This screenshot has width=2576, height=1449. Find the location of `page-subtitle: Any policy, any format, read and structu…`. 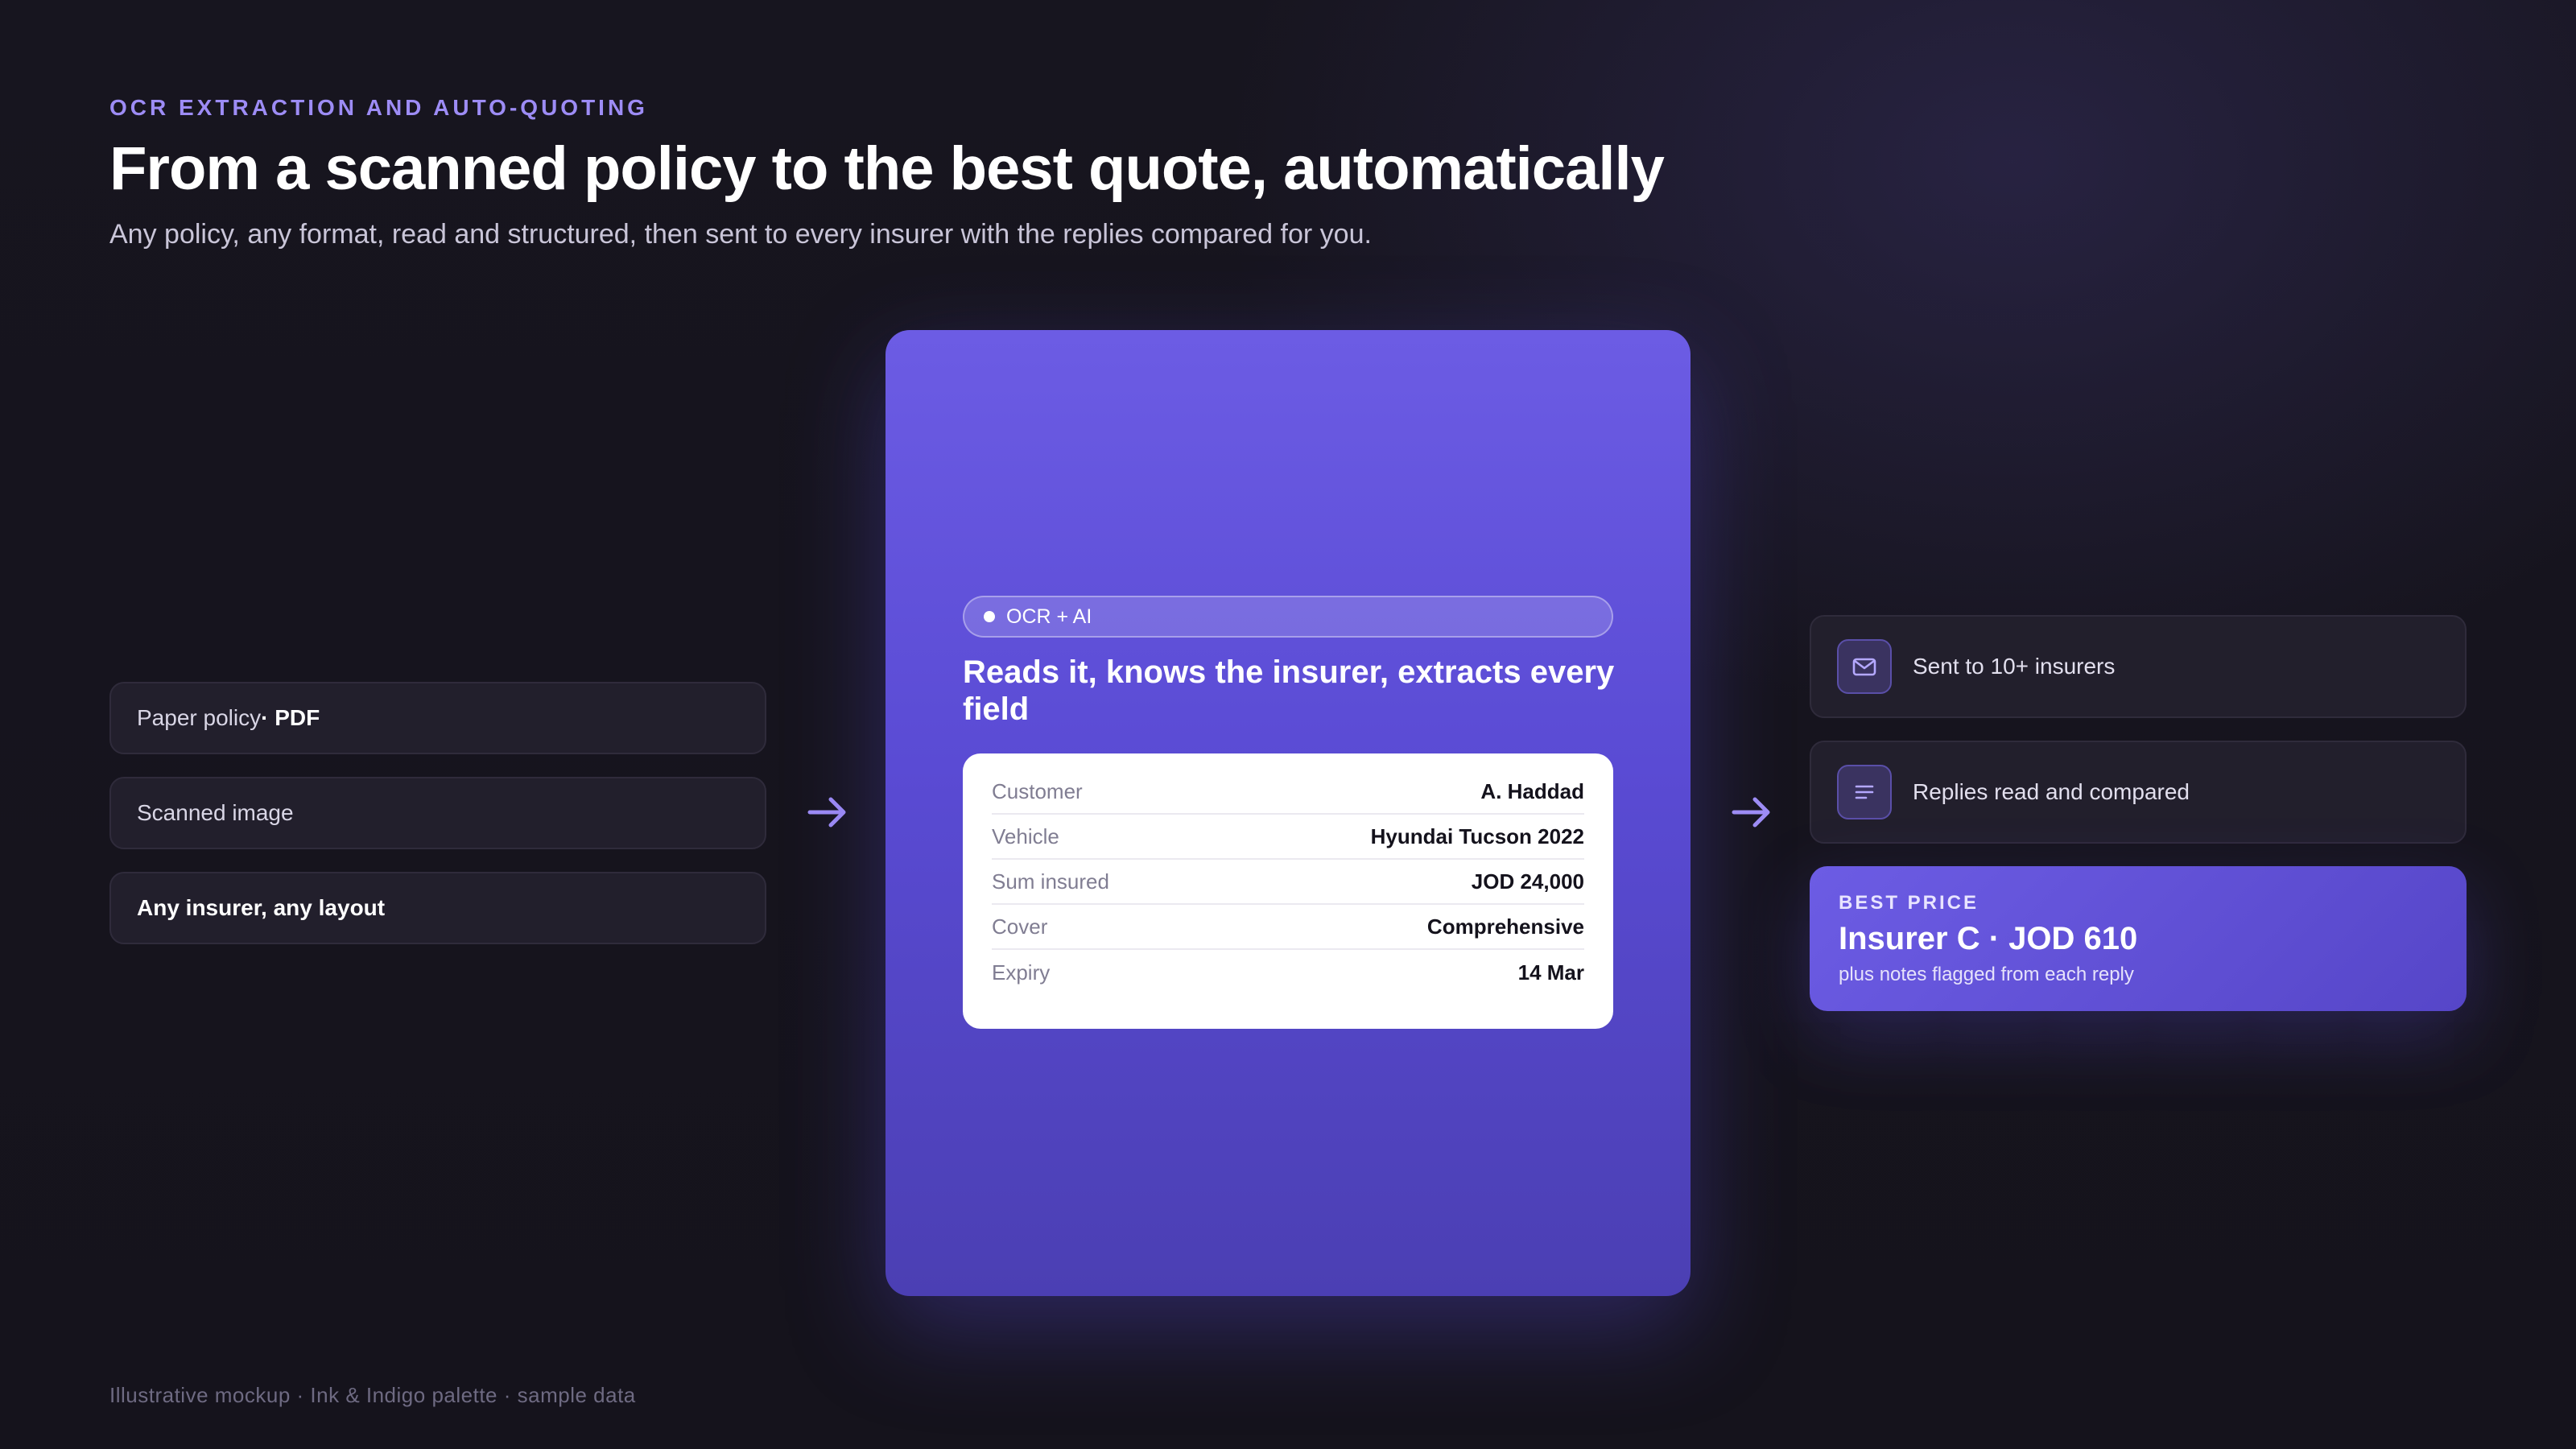

page-subtitle: Any policy, any format, read and structu… is located at coordinates (740, 234).